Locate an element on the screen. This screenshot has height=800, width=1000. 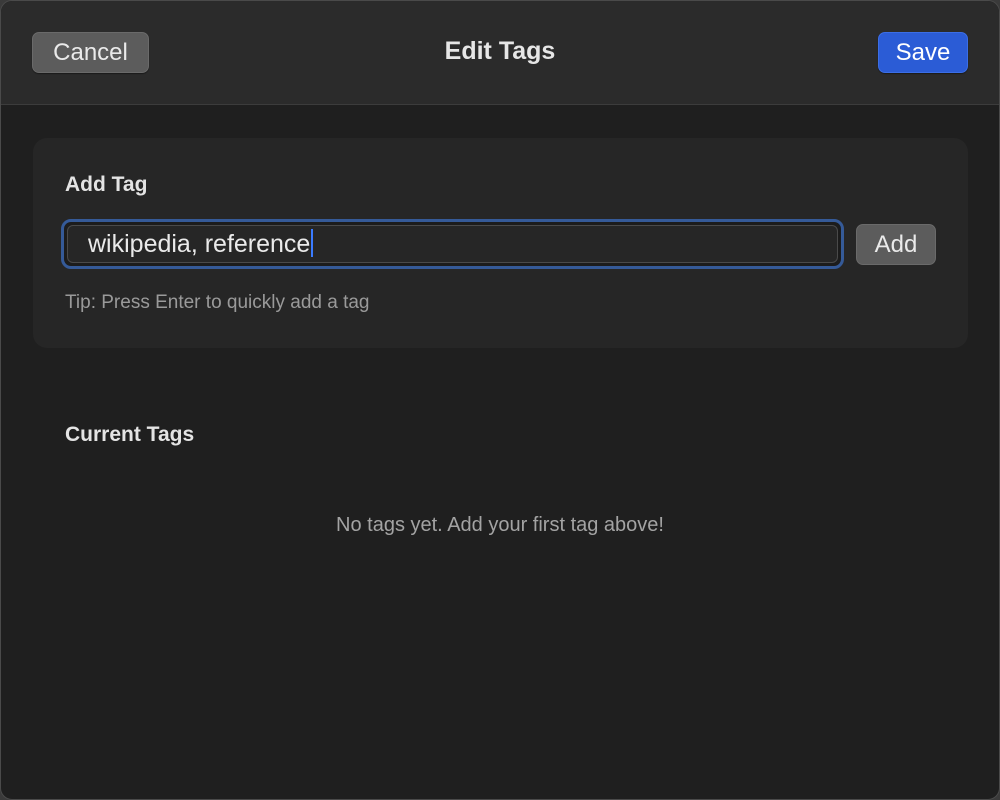
tag-input-focus-ring: wikipedia, reference is located at coordinates (452, 244).